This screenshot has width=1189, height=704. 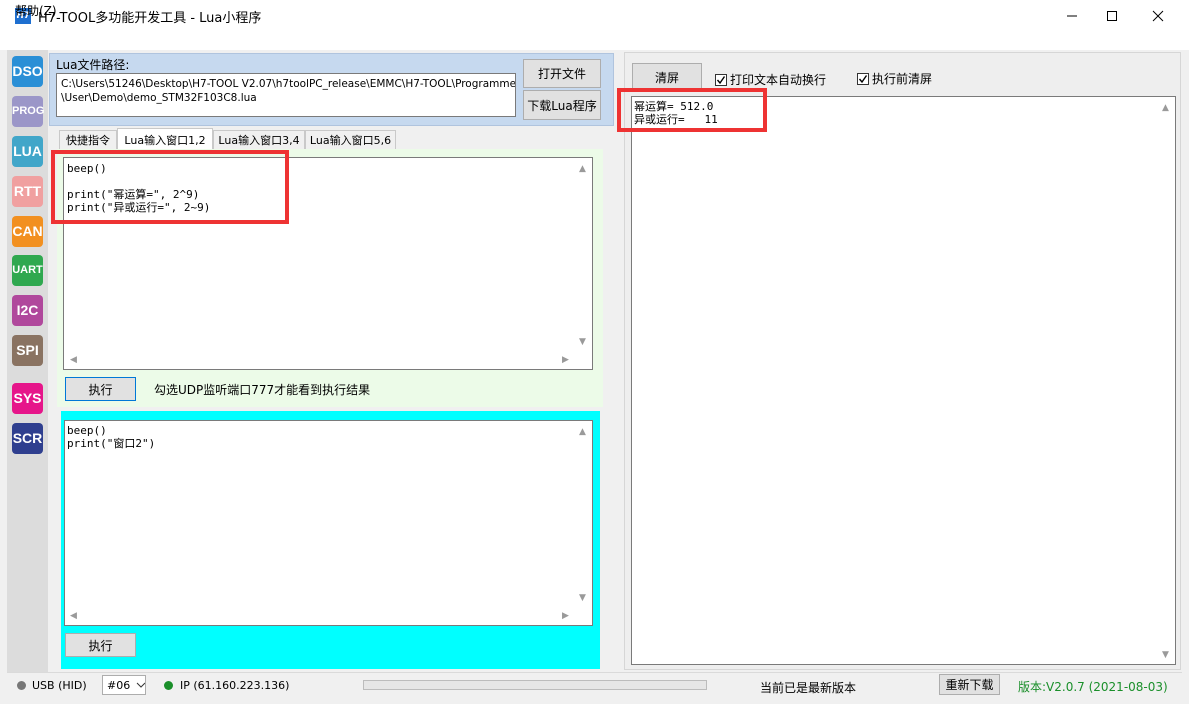 I want to click on ip-status: IP (61.160.223.136), so click(x=235, y=685).